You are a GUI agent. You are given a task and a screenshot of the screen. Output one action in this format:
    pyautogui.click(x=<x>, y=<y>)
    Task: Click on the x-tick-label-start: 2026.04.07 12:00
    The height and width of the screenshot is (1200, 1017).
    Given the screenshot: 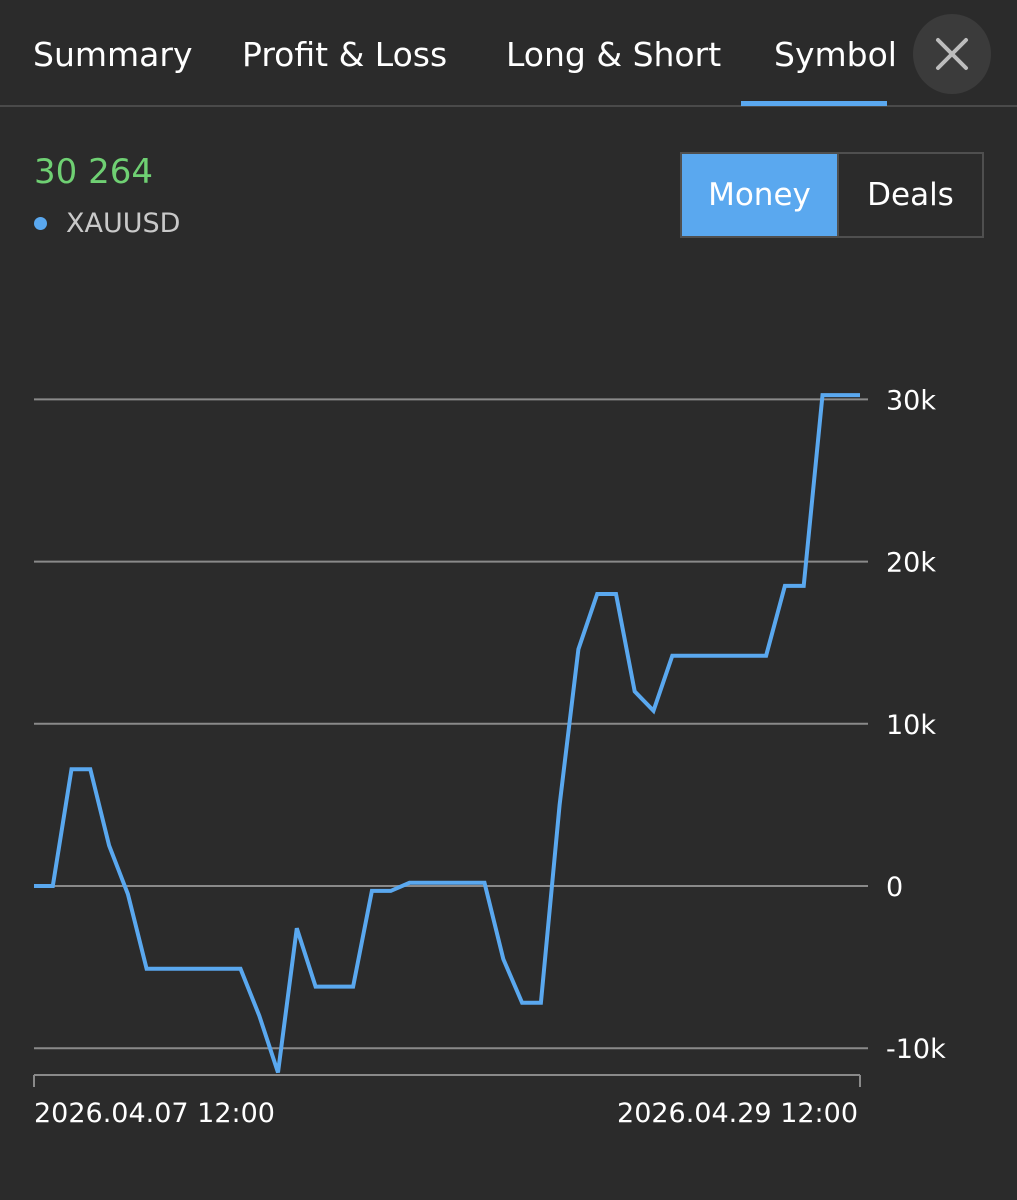 What is the action you would take?
    pyautogui.click(x=154, y=1113)
    